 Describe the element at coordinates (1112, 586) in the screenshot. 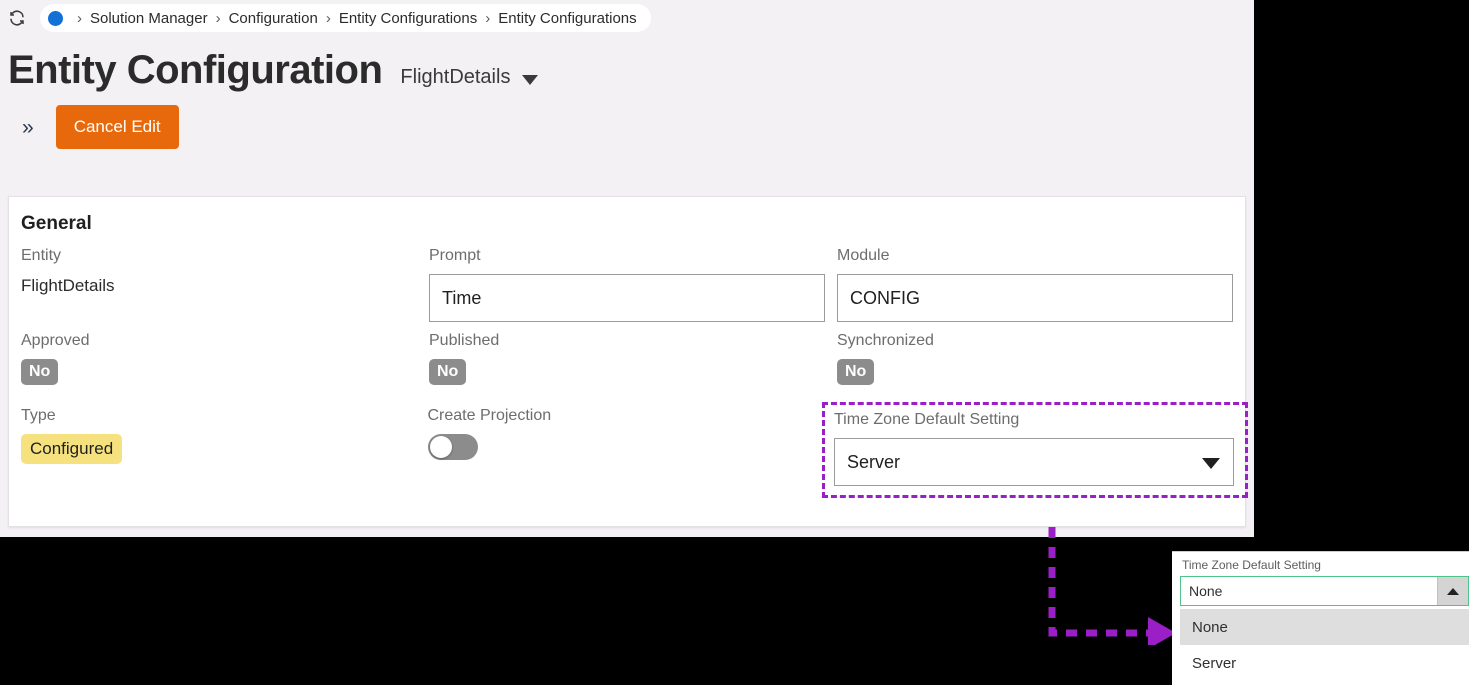

I see `annotation-connector` at that location.